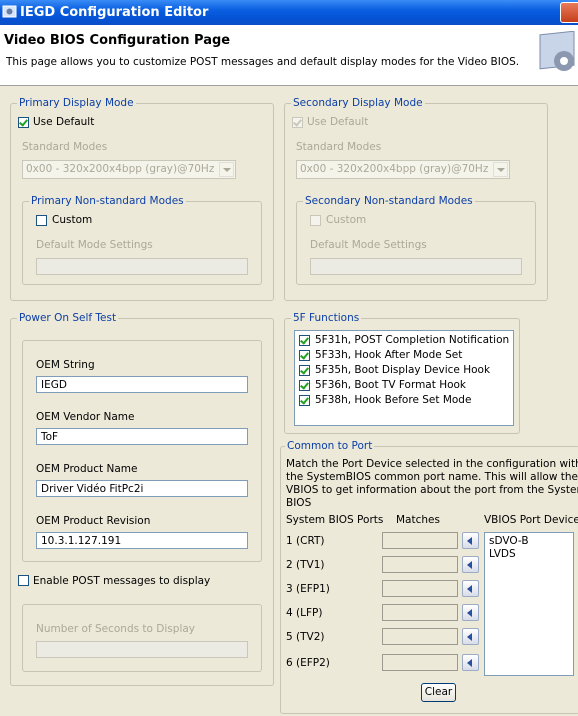 Image resolution: width=578 pixels, height=716 pixels. I want to click on function-label: 5F36h, Boot TV Format Hook, so click(391, 385).